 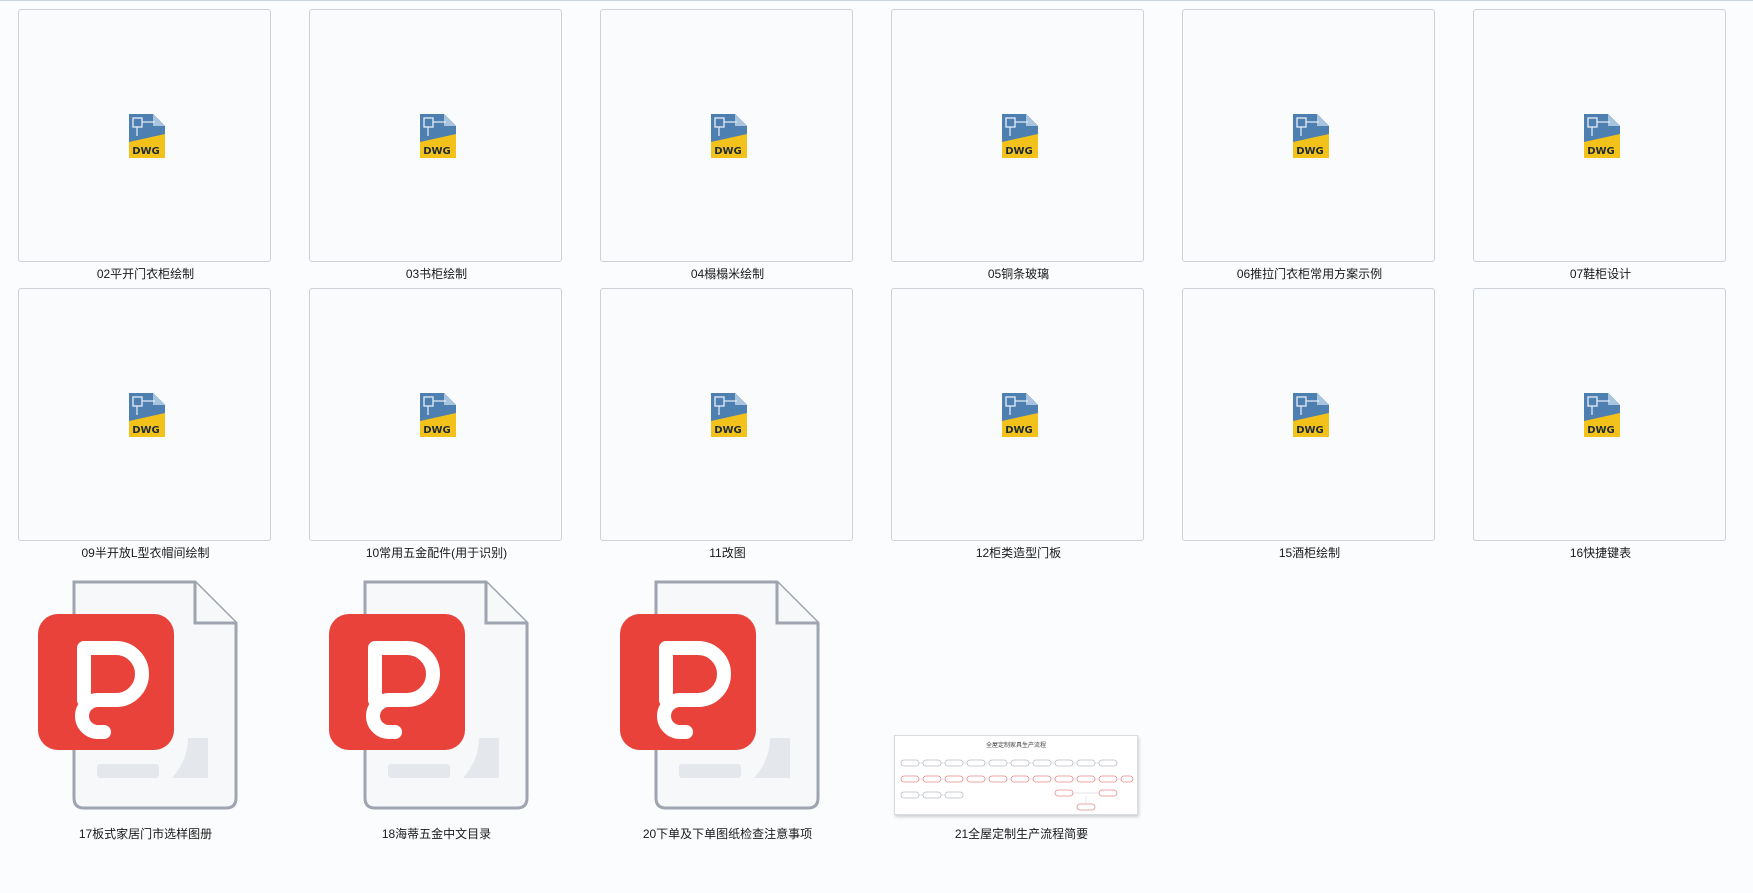 What do you see at coordinates (727, 273) in the screenshot?
I see `file-name: 04榻榻米绘制` at bounding box center [727, 273].